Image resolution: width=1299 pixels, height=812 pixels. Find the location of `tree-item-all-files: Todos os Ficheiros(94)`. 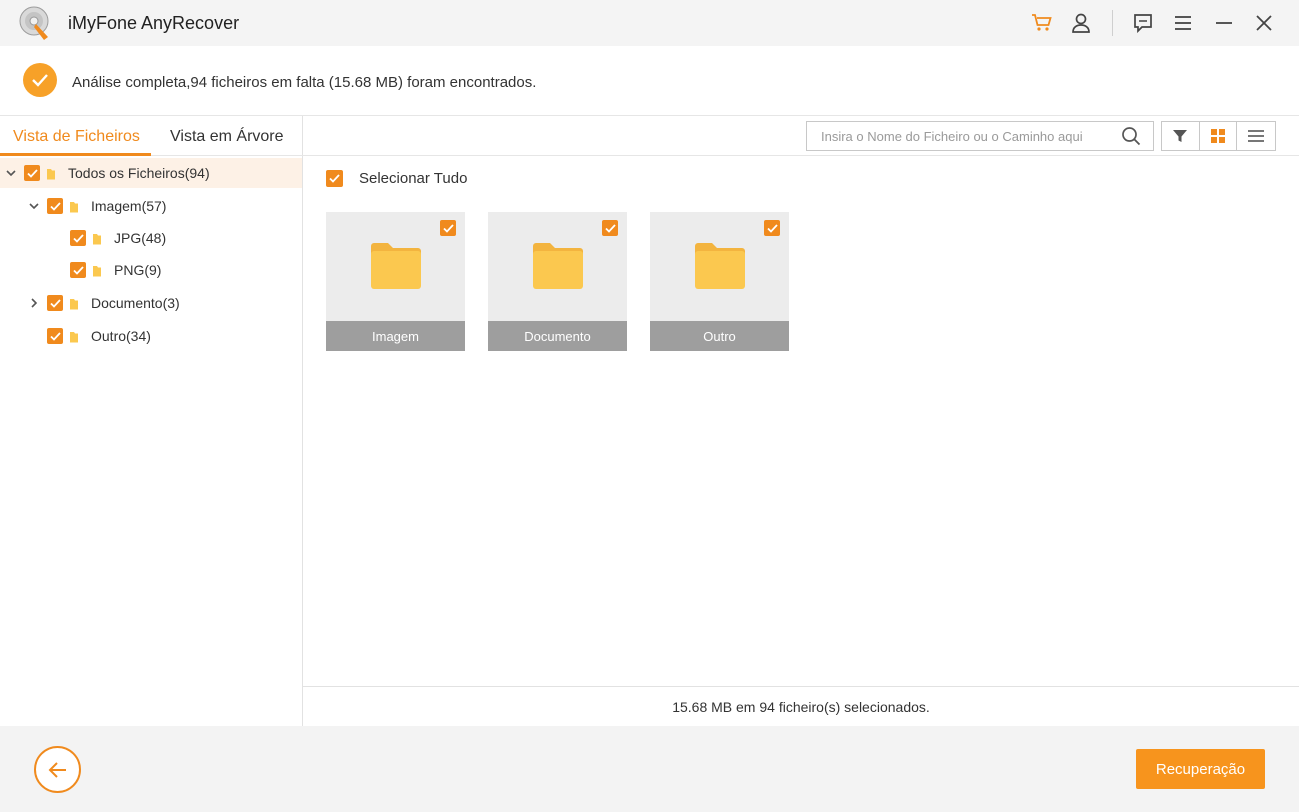

tree-item-all-files: Todos os Ficheiros(94) is located at coordinates (151, 173).